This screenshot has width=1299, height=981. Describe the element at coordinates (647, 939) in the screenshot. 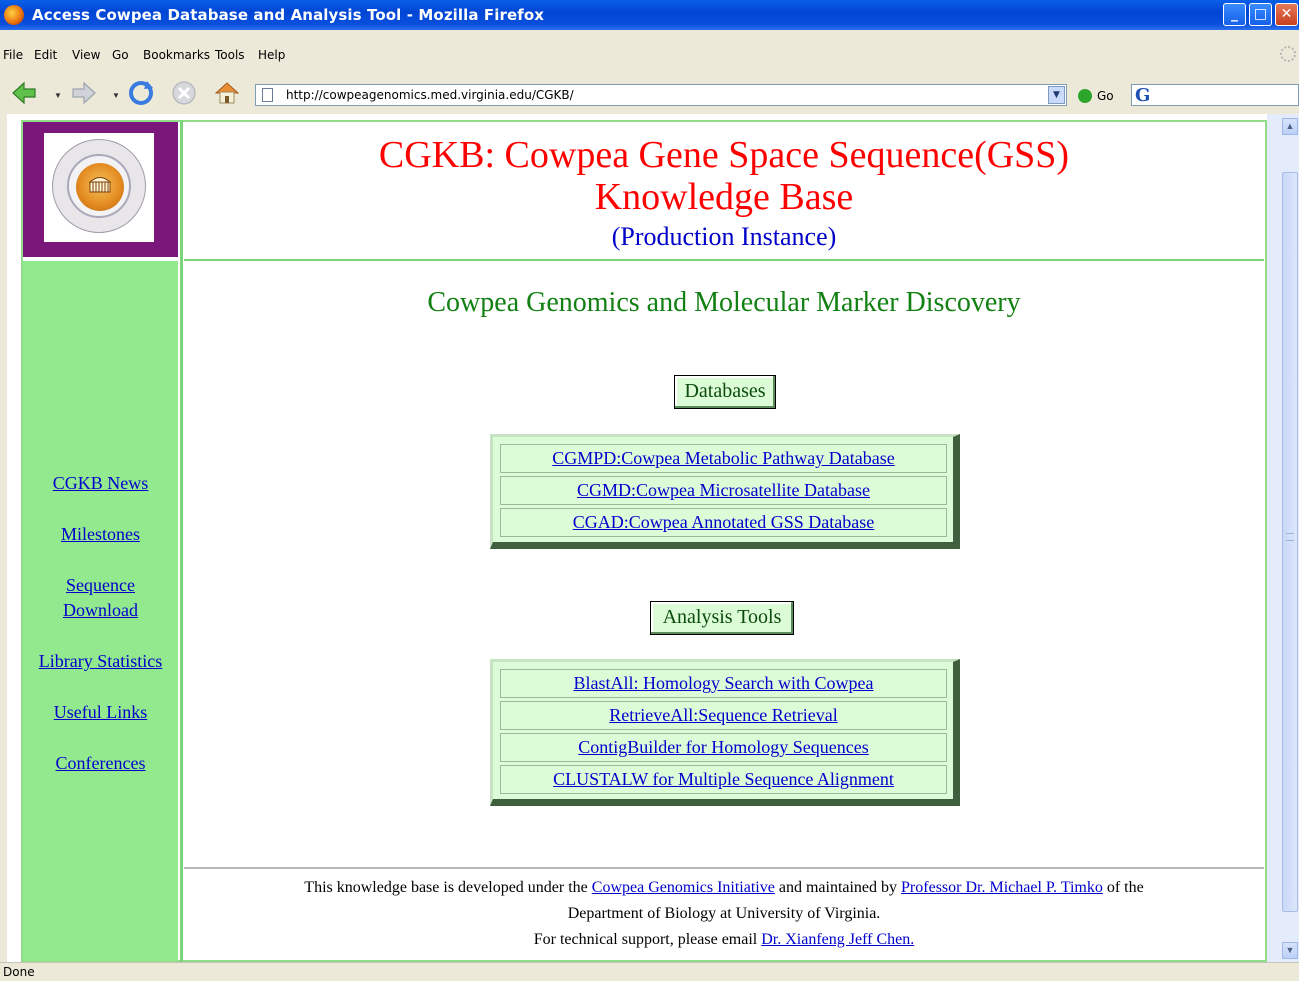

I see `footer-text: For technical support, please email` at that location.